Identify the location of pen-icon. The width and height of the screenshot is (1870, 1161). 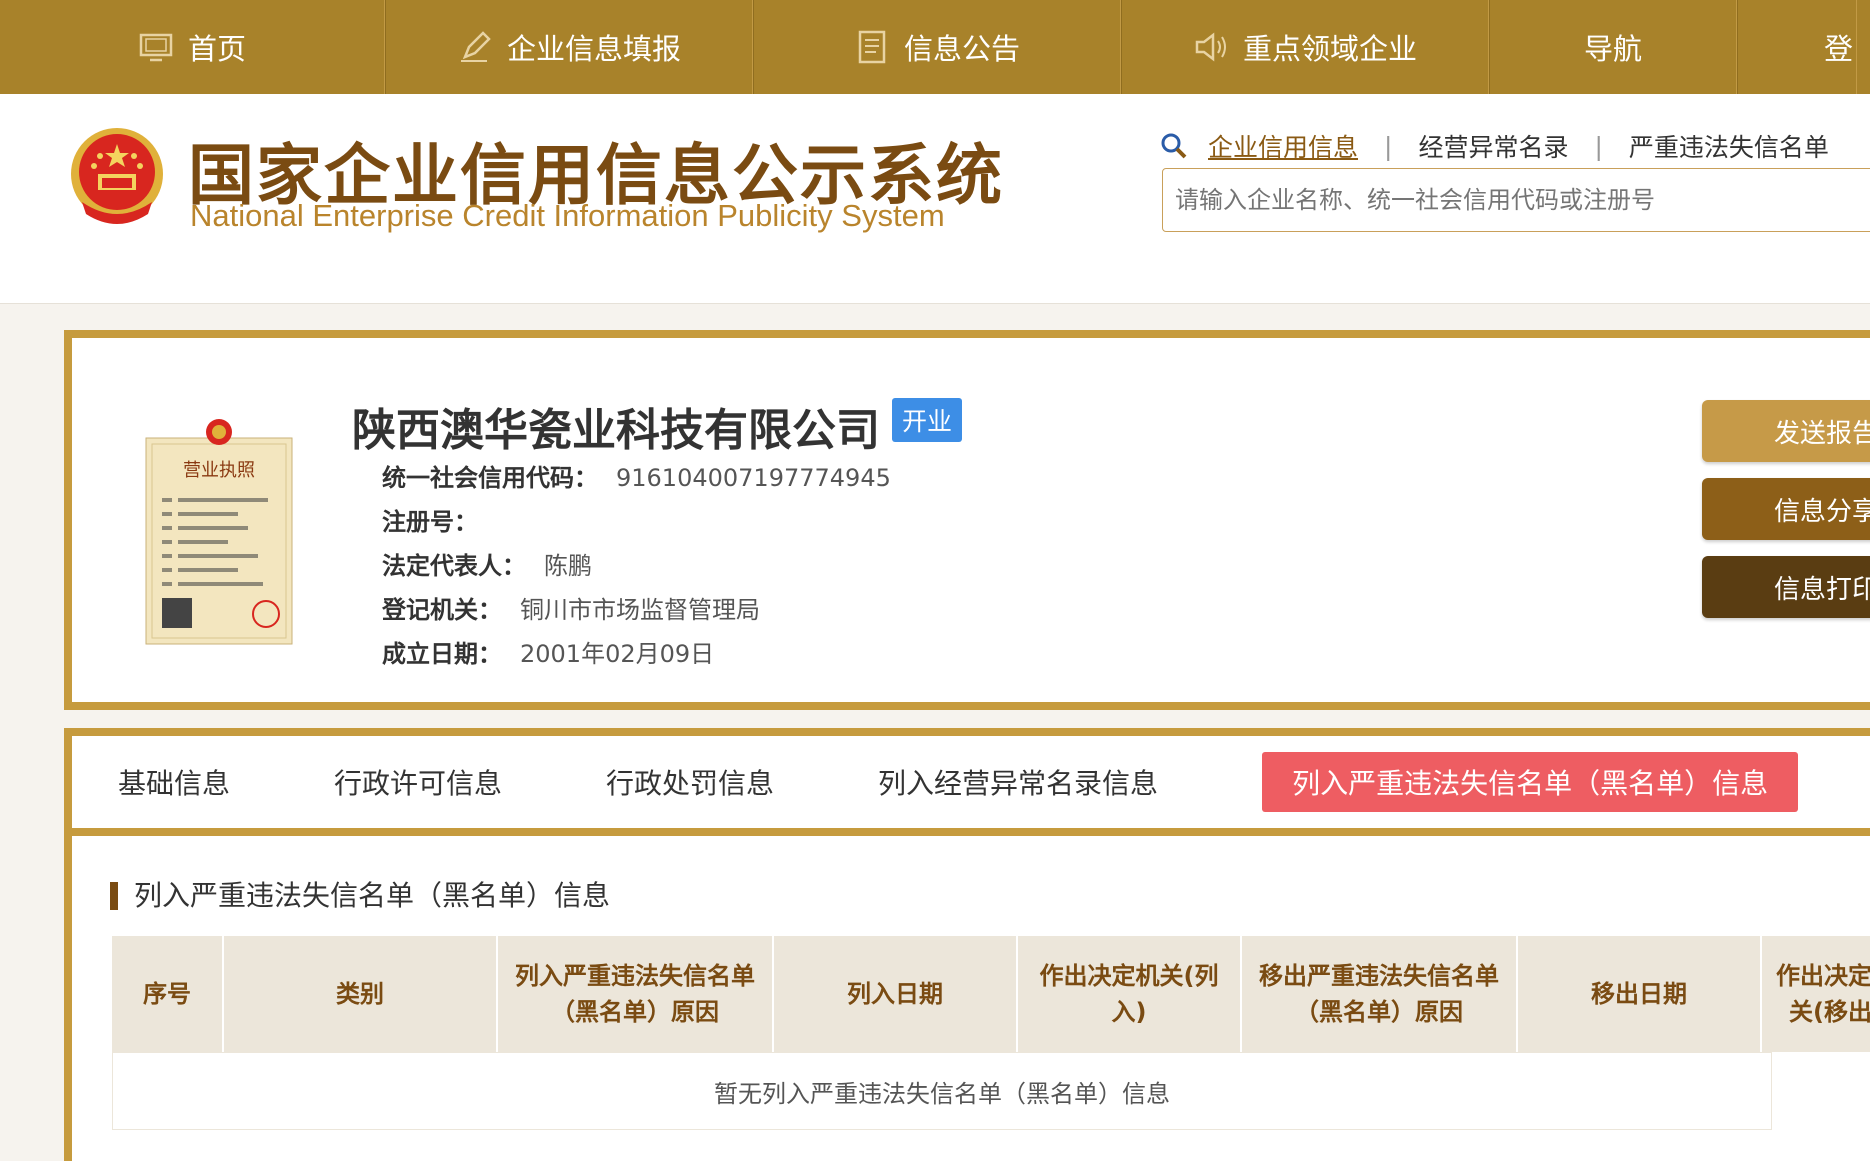
(475, 46).